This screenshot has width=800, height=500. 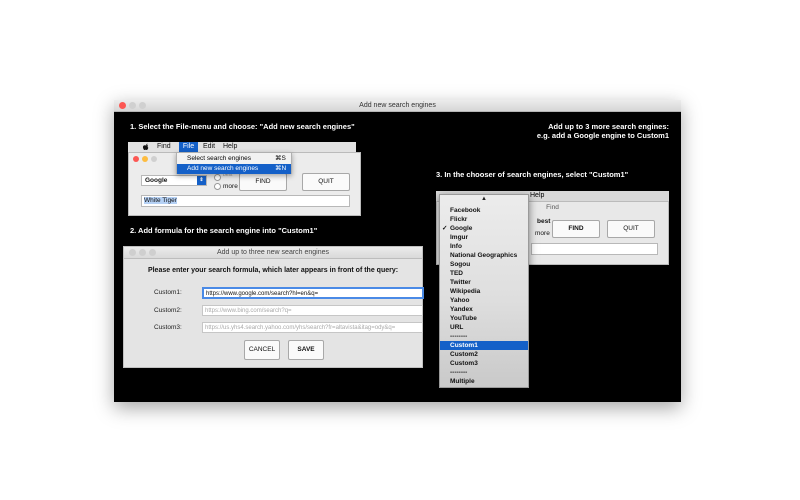 What do you see at coordinates (160, 200) in the screenshot?
I see `query-text: White Tiger` at bounding box center [160, 200].